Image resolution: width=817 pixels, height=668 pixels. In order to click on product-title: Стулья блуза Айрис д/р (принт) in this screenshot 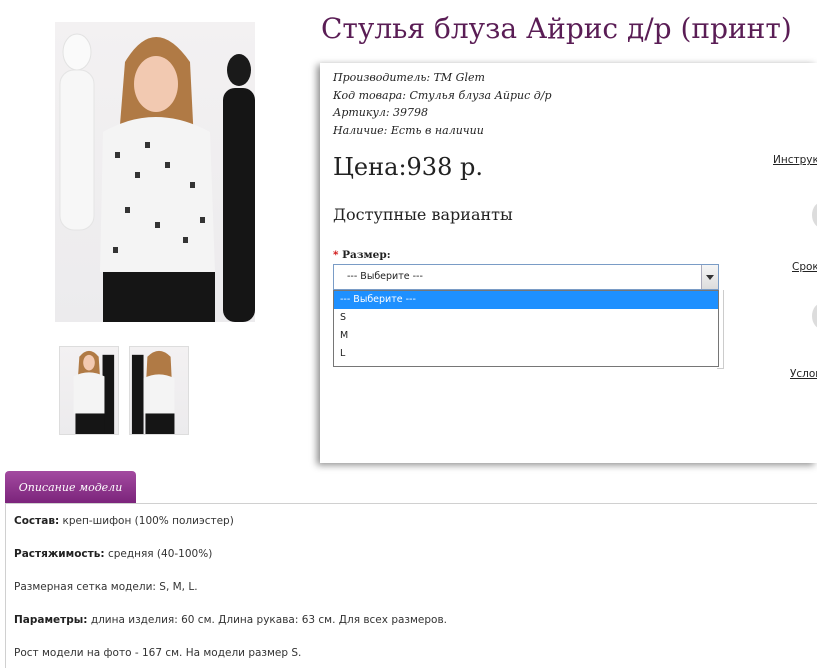, I will do `click(556, 28)`.